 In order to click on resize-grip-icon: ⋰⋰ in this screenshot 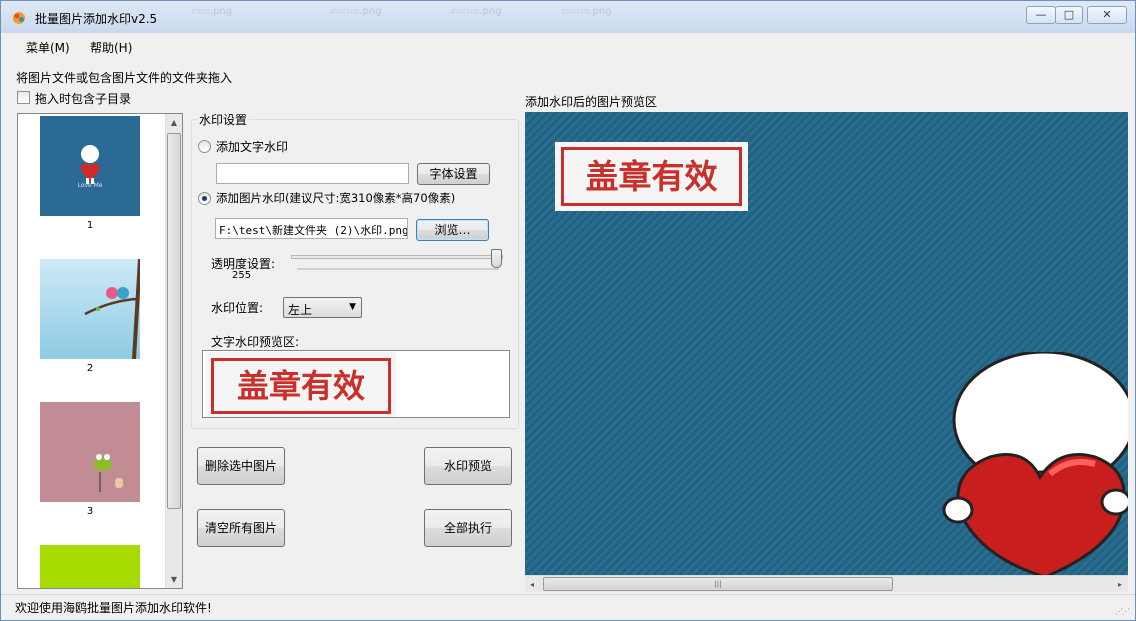, I will do `click(1122, 611)`.